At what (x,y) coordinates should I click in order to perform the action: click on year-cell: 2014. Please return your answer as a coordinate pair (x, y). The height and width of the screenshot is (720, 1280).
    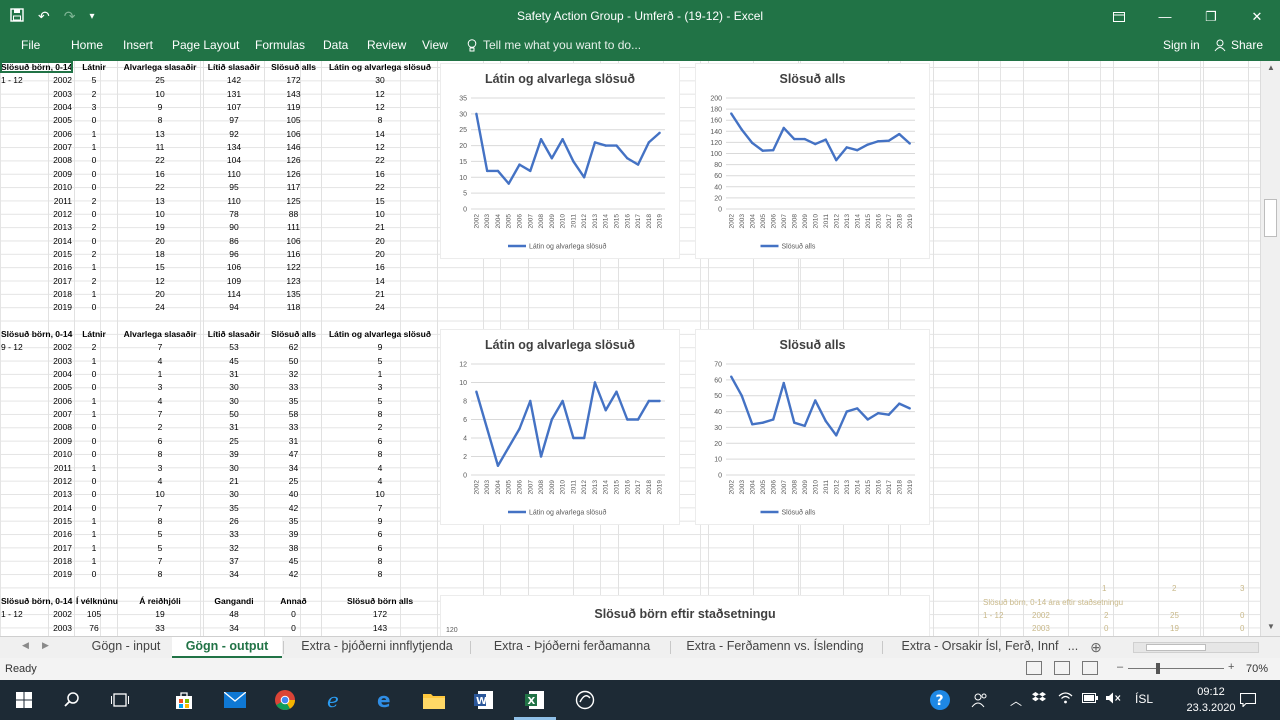
    Looking at the image, I should click on (61, 508).